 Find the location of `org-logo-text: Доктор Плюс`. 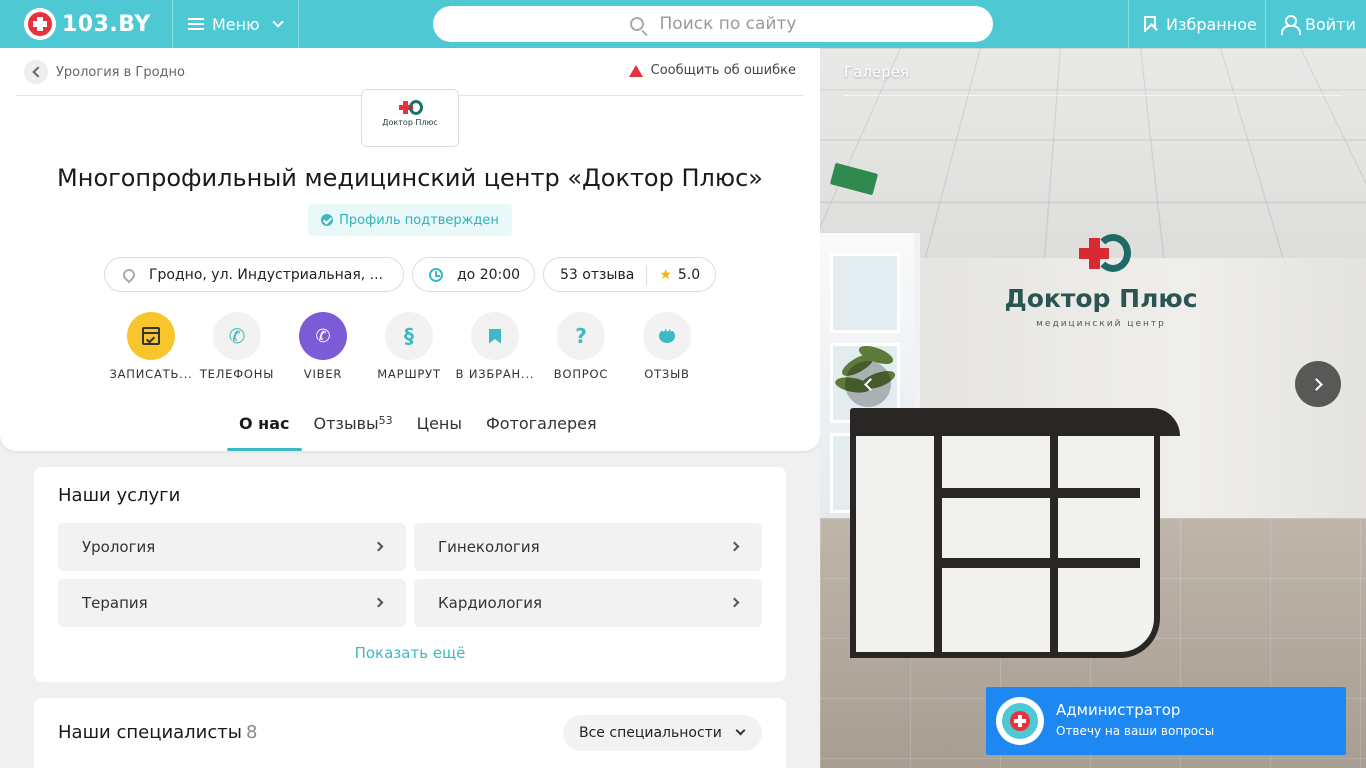

org-logo-text: Доктор Плюс is located at coordinates (410, 122).